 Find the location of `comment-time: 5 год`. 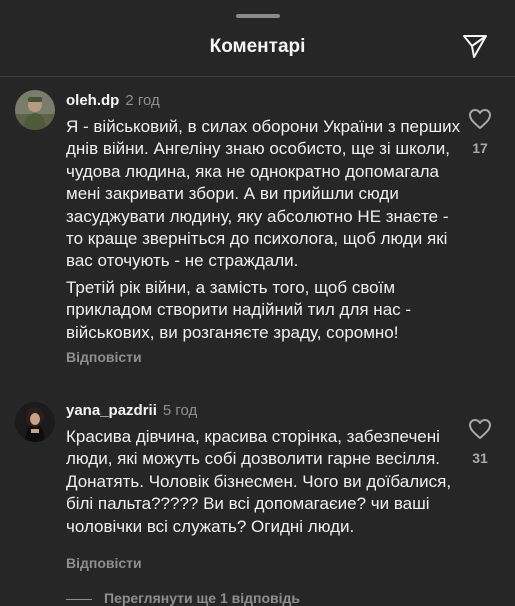

comment-time: 5 год is located at coordinates (180, 410).